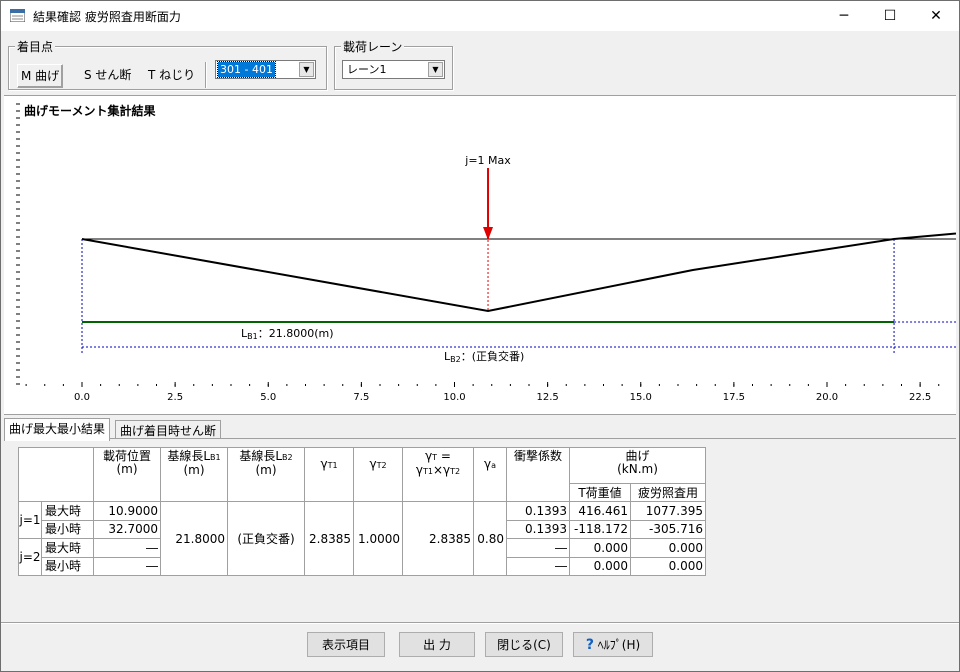  Describe the element at coordinates (194, 538) in the screenshot. I see `cell-lb1: 21.8000` at that location.